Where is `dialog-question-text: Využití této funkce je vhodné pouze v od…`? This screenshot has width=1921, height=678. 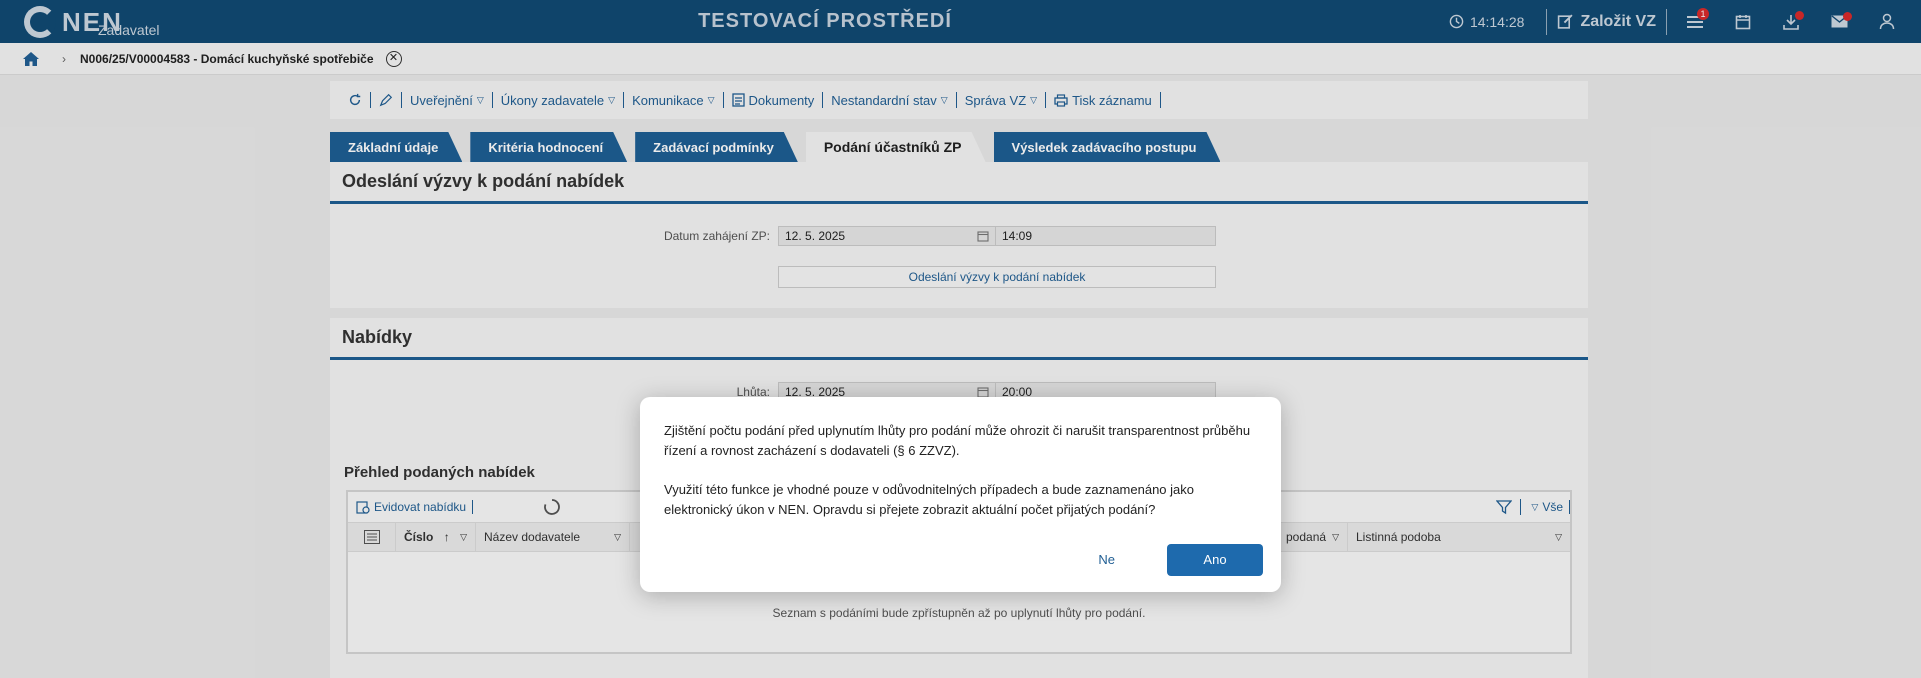 dialog-question-text: Využití této funkce je vhodné pouze v od… is located at coordinates (929, 499).